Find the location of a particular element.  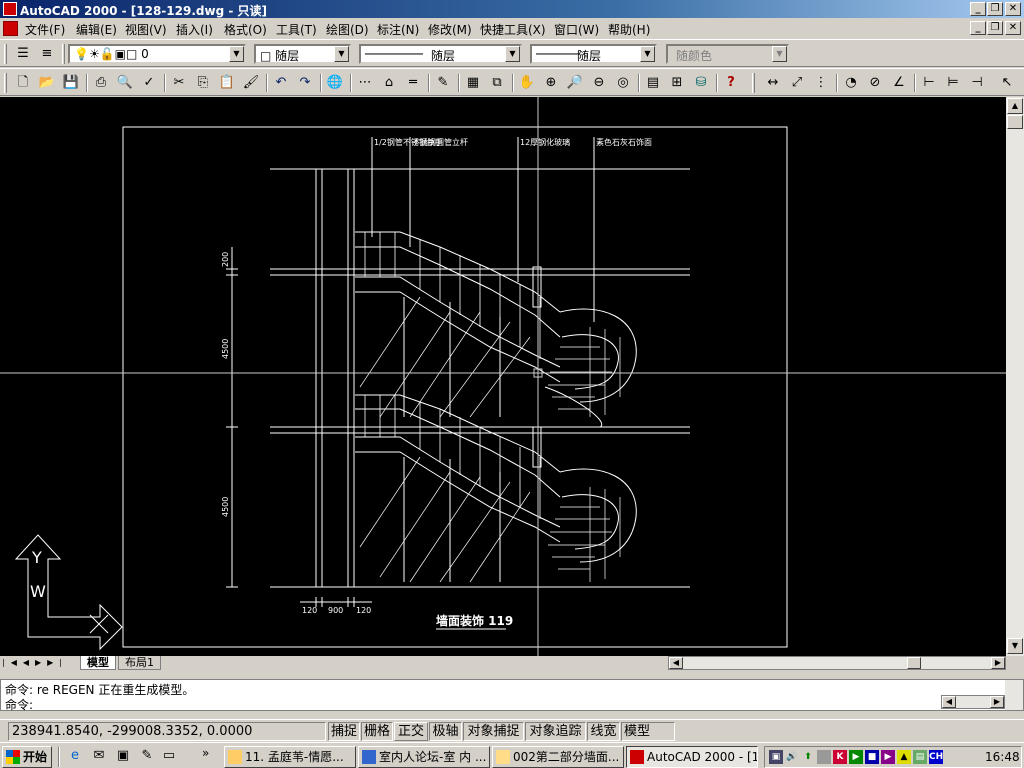

dim-baseline-icon: ⊨ is located at coordinates (953, 83).